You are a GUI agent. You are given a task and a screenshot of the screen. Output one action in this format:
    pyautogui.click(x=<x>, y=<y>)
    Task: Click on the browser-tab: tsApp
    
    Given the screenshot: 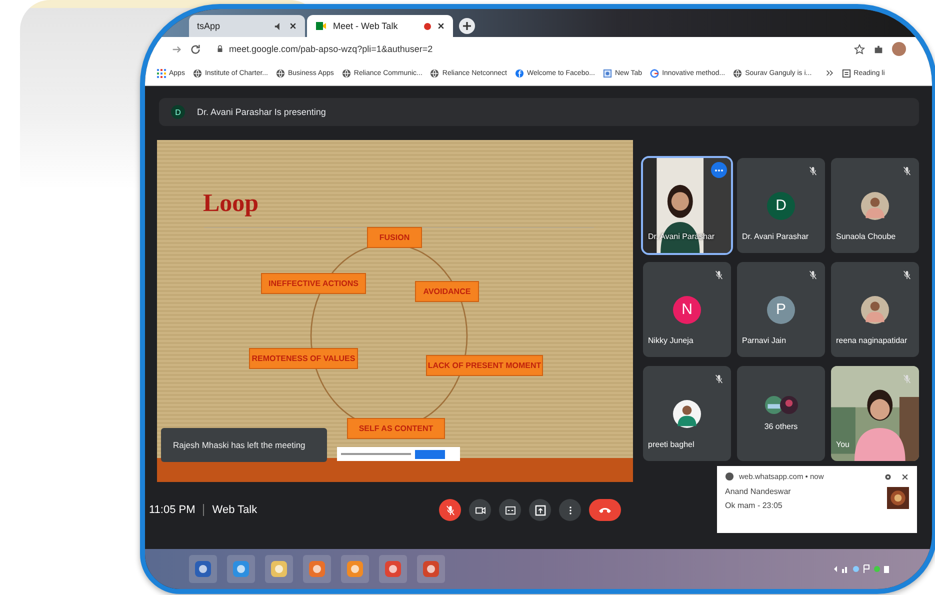 What is the action you would take?
    pyautogui.click(x=247, y=26)
    